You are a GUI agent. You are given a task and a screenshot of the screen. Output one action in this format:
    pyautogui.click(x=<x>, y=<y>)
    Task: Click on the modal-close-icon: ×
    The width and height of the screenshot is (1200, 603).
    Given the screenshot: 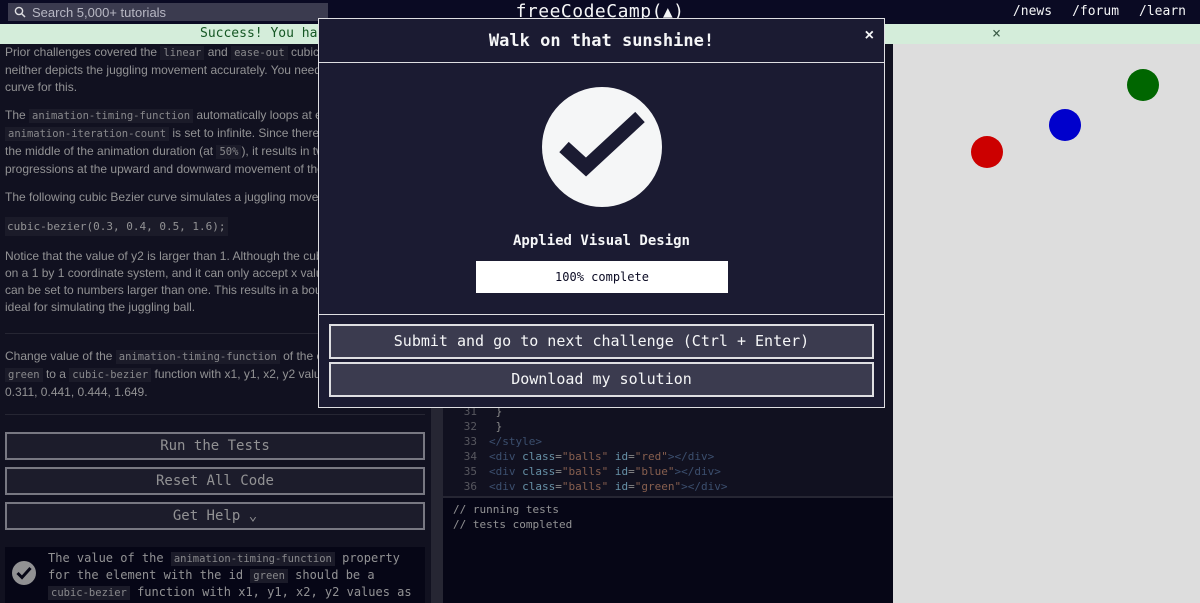 What is the action you would take?
    pyautogui.click(x=869, y=36)
    